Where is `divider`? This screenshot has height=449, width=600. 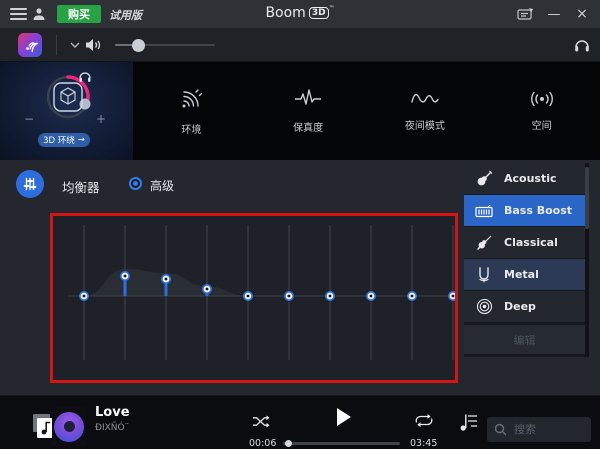 divider is located at coordinates (56, 45).